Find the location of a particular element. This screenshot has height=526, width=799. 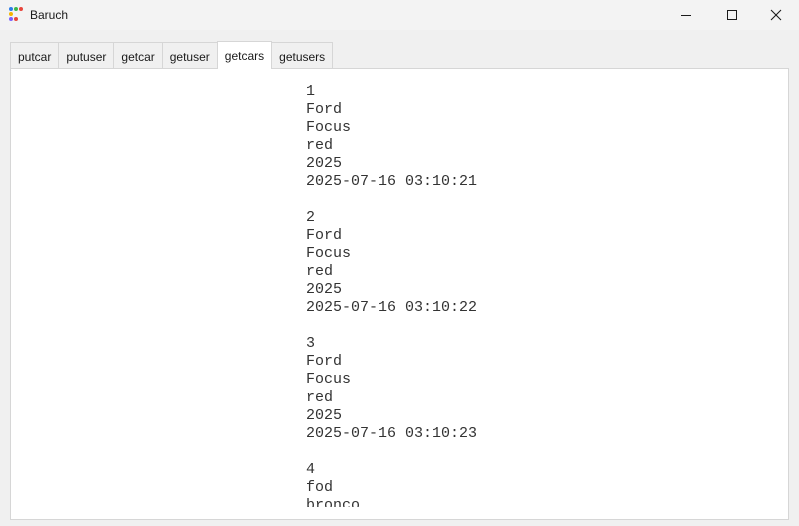

tab-getuser: getuser is located at coordinates (189, 55).